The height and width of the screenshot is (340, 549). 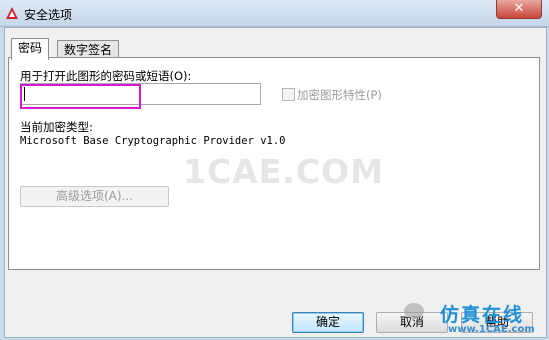 I want to click on encrypt-properties-label: 加密图形特性(P), so click(x=339, y=95).